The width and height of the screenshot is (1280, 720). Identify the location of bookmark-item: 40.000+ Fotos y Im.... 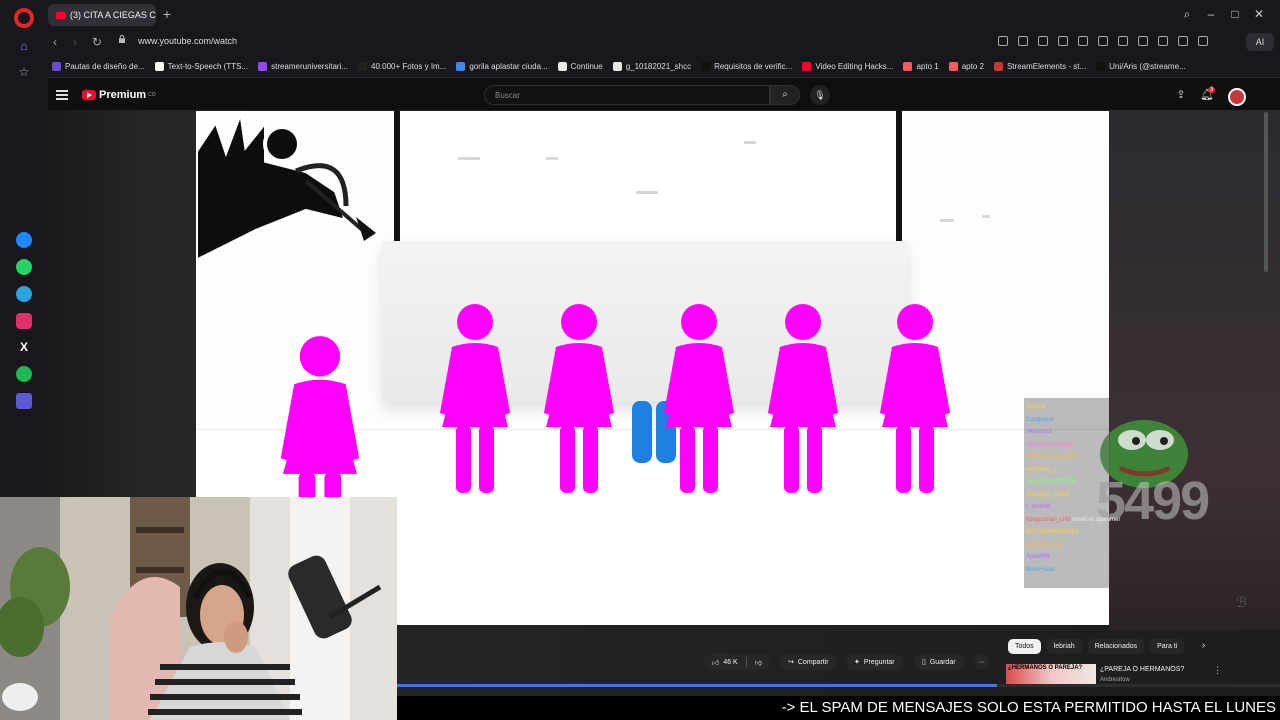
(402, 66).